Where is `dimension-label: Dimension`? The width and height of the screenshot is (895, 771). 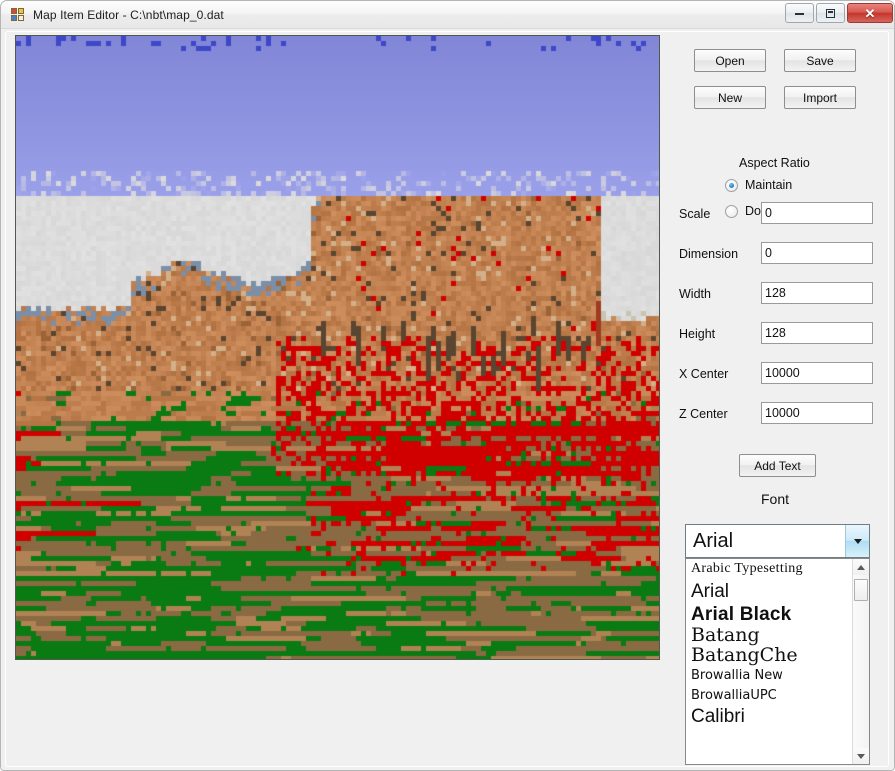
dimension-label: Dimension is located at coordinates (709, 254).